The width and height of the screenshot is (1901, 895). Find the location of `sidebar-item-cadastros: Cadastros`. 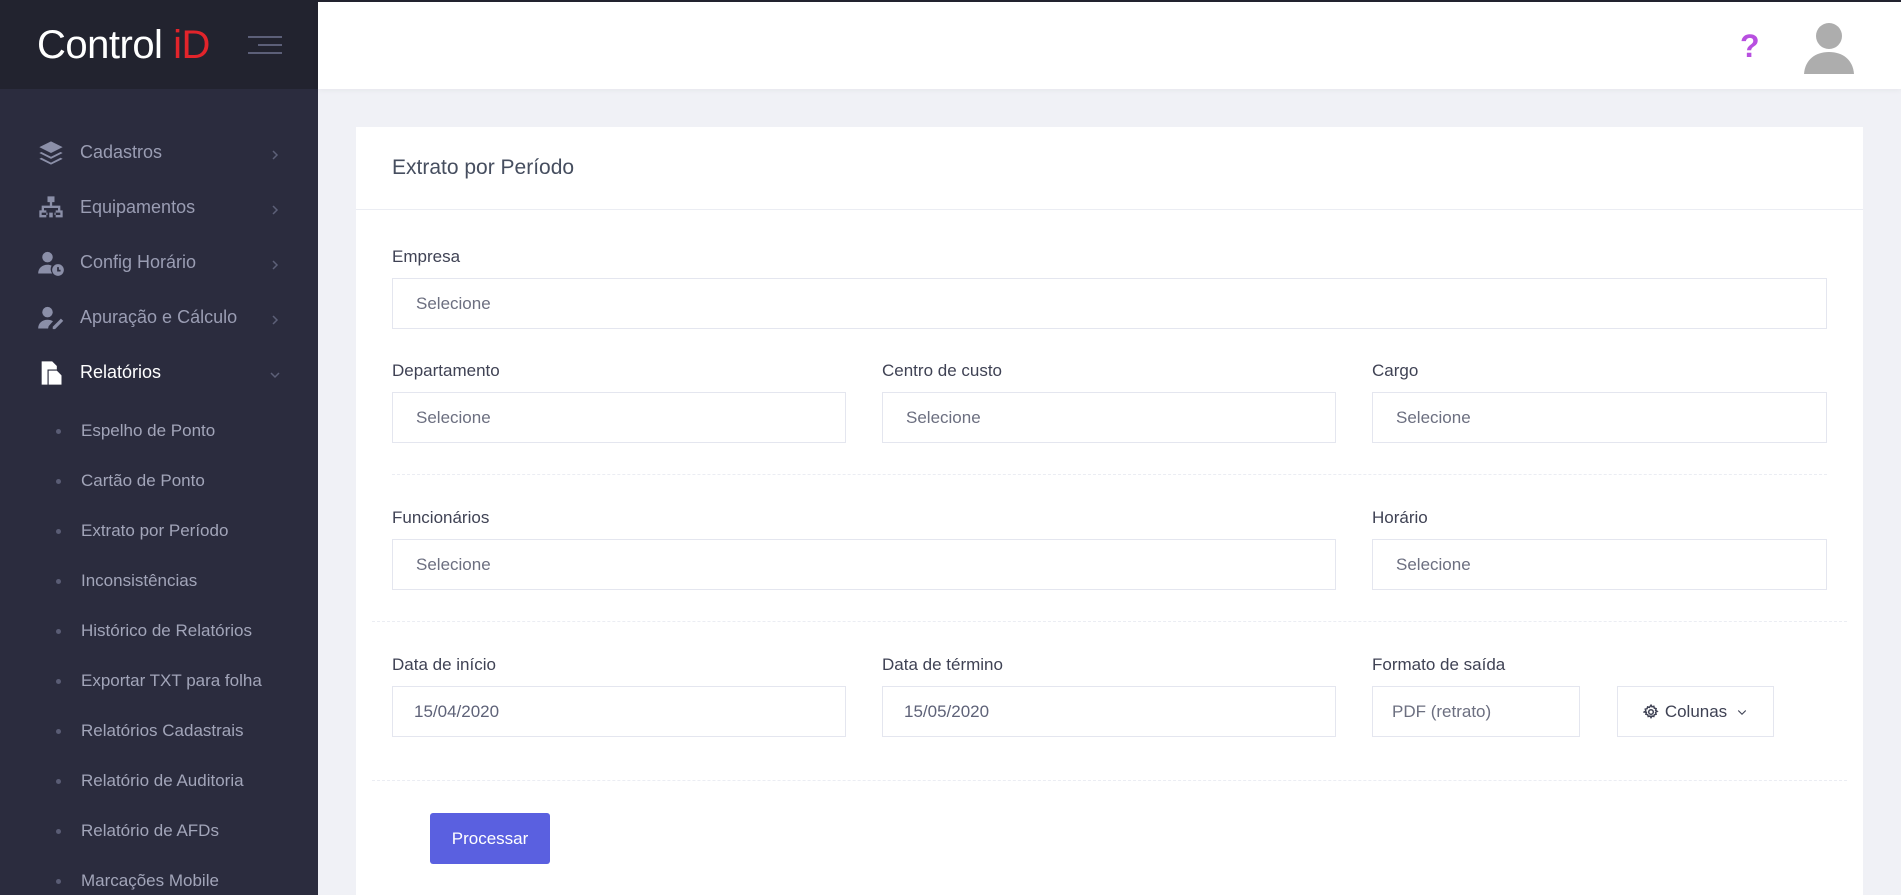

sidebar-item-cadastros: Cadastros is located at coordinates (159, 152).